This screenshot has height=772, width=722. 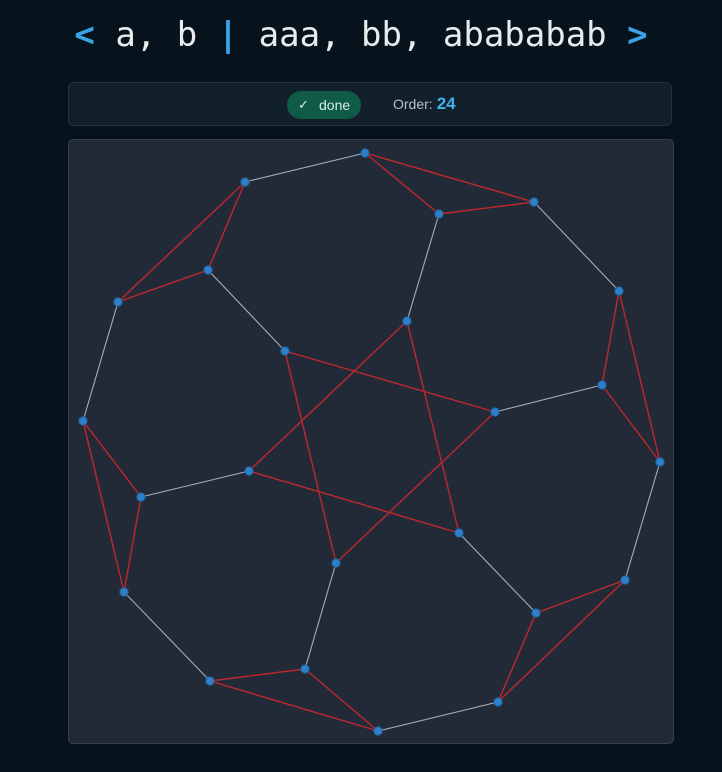 What do you see at coordinates (637, 35) in the screenshot?
I see `close-bracket: >` at bounding box center [637, 35].